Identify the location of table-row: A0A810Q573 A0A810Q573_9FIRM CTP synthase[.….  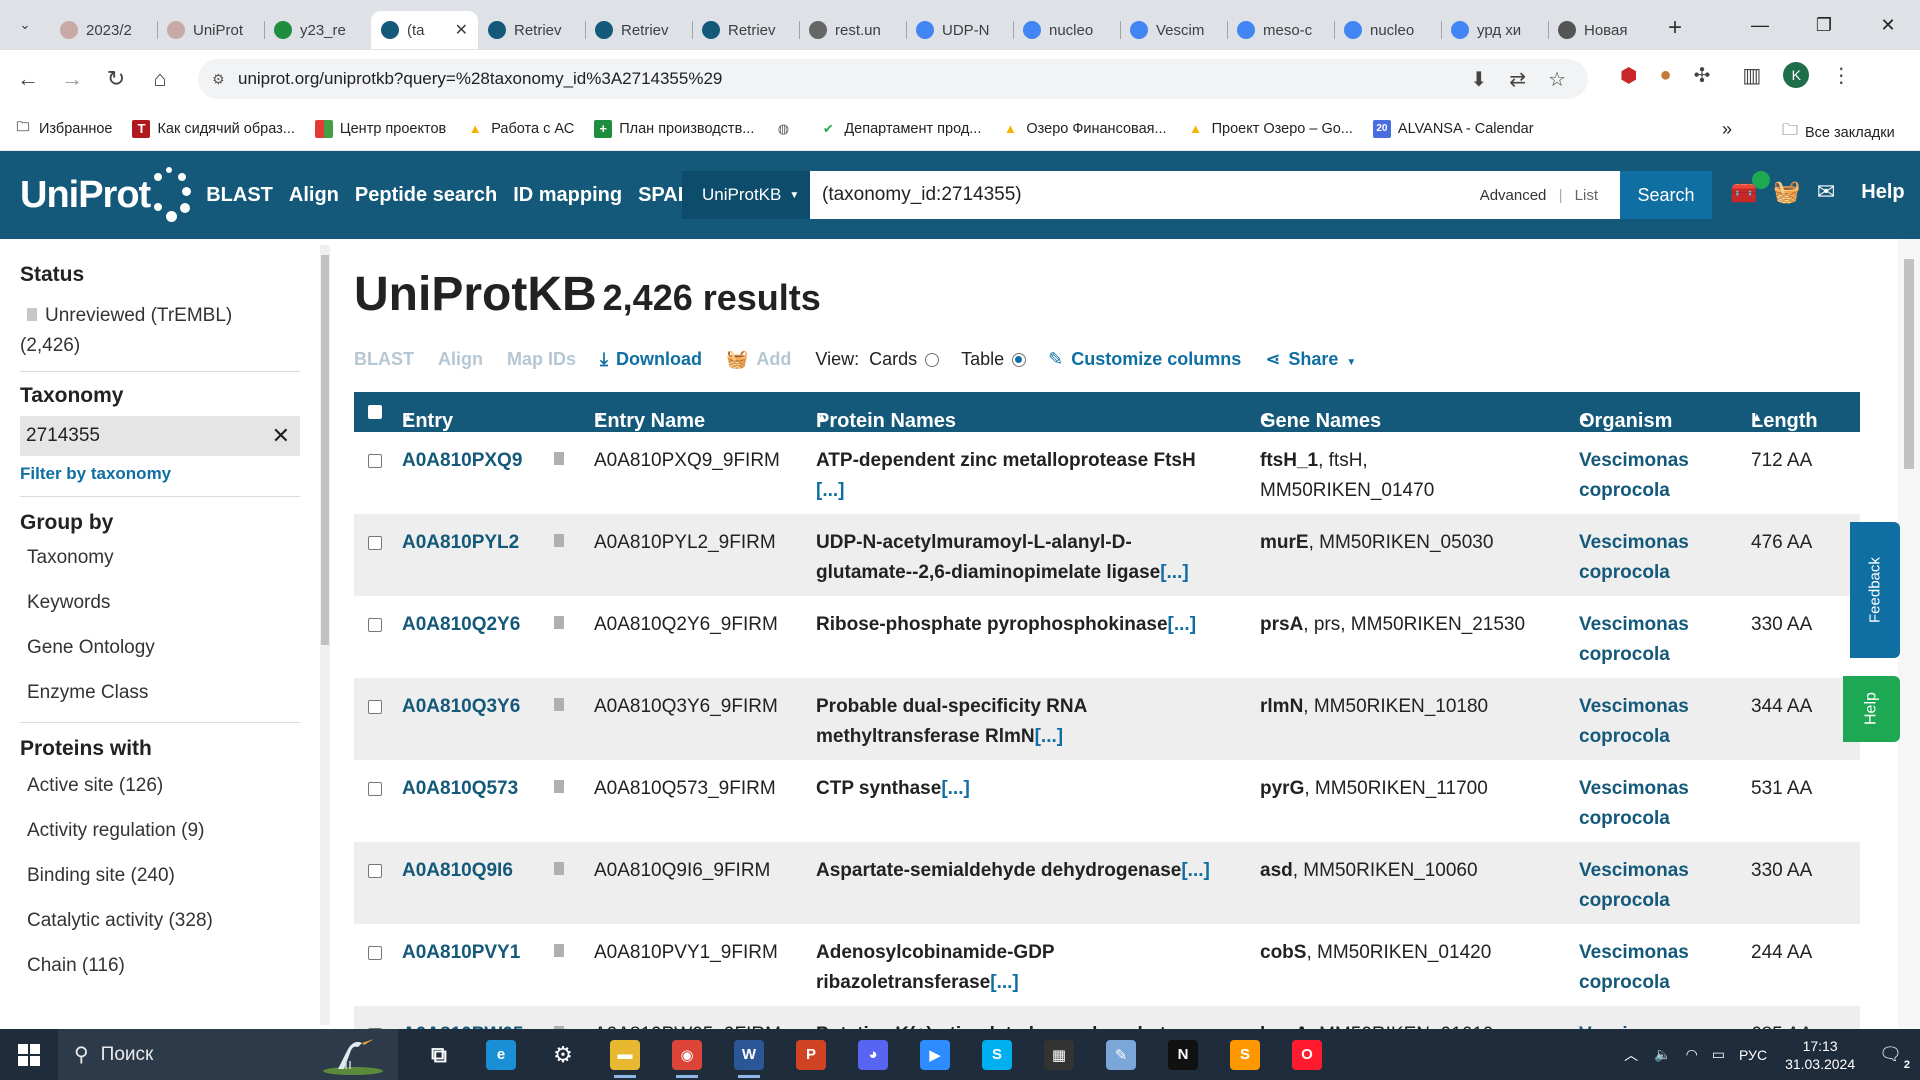
(1107, 801).